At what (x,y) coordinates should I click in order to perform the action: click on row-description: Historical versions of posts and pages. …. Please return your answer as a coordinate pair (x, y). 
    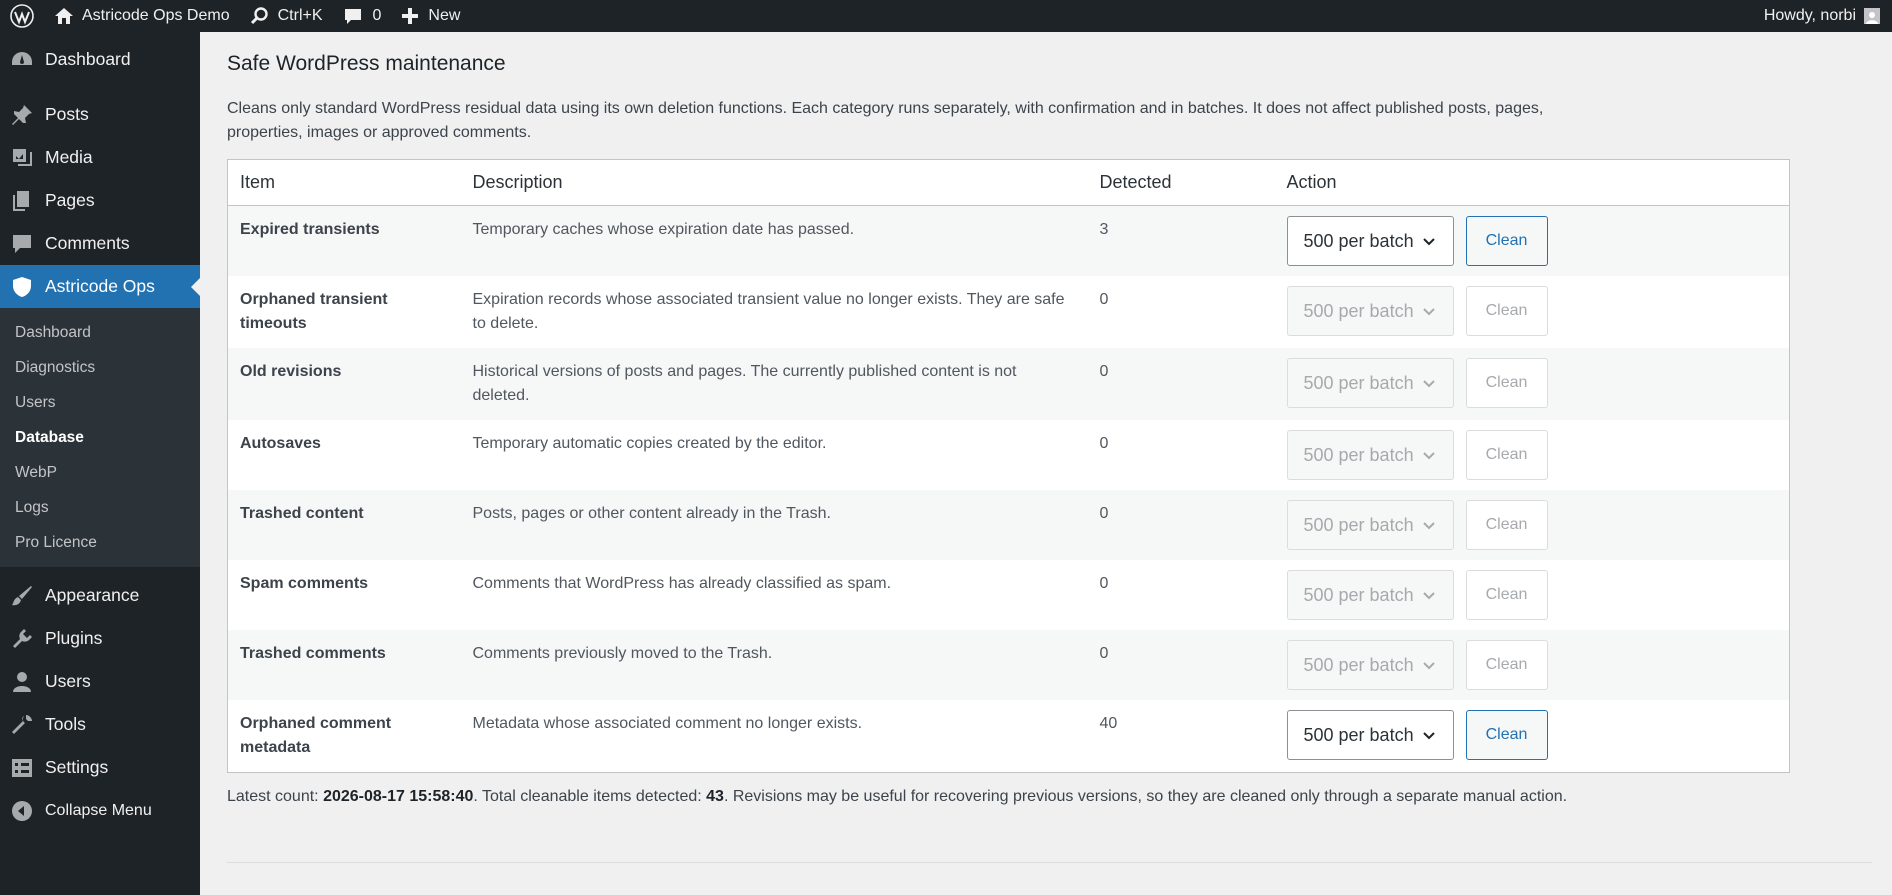
    Looking at the image, I should click on (744, 383).